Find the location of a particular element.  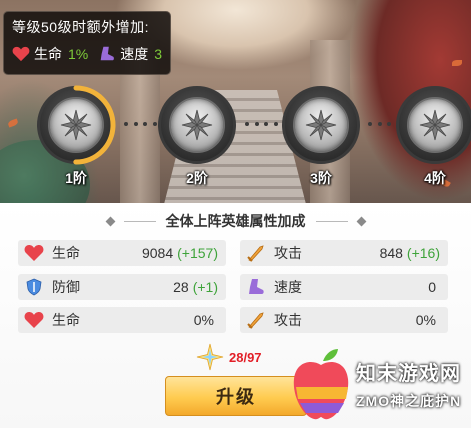

leaf is located at coordinates (457, 63).